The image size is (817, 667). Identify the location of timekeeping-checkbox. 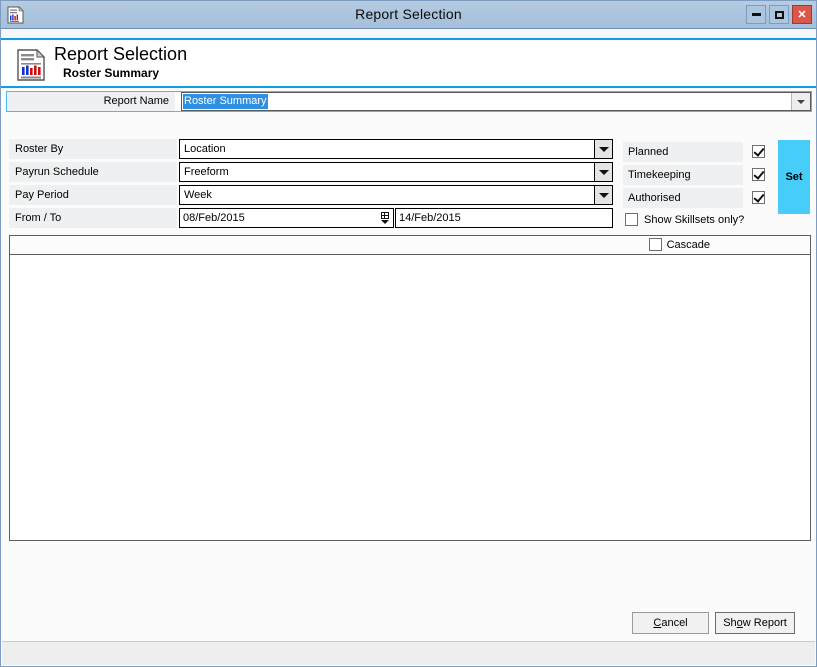
(758, 174).